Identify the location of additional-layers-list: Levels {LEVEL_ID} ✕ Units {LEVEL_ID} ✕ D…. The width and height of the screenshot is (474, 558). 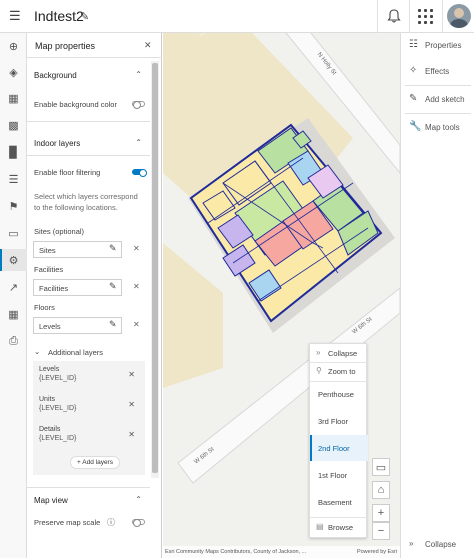
(89, 418).